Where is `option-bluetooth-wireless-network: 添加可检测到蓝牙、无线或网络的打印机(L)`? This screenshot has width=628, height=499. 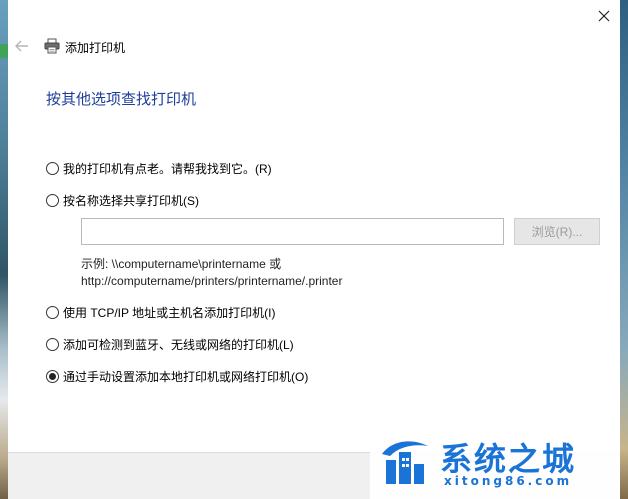
option-bluetooth-wireless-network: 添加可检测到蓝牙、无线或网络的打印机(L) is located at coordinates (170, 344).